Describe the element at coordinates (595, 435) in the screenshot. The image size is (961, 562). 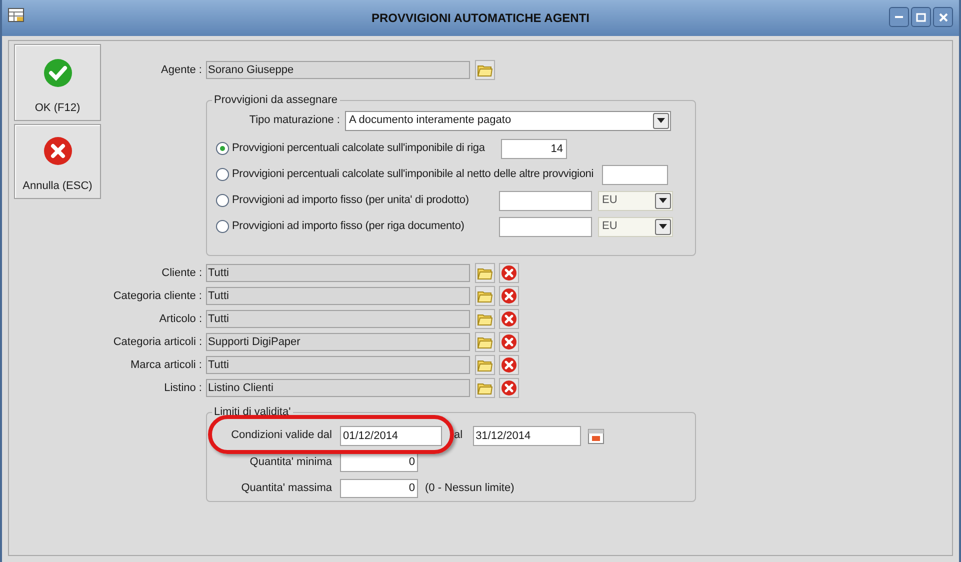
I see `calendar-icon` at that location.